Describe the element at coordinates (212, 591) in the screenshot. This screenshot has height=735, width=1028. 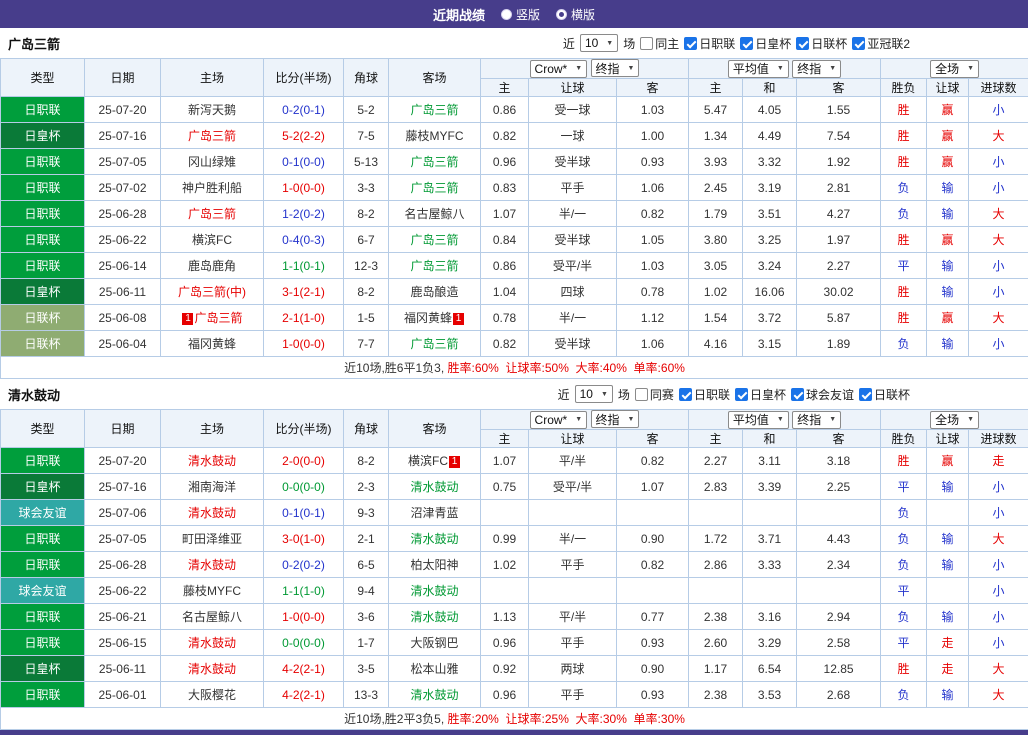
I see `home-team: 藤枝MYFC` at that location.